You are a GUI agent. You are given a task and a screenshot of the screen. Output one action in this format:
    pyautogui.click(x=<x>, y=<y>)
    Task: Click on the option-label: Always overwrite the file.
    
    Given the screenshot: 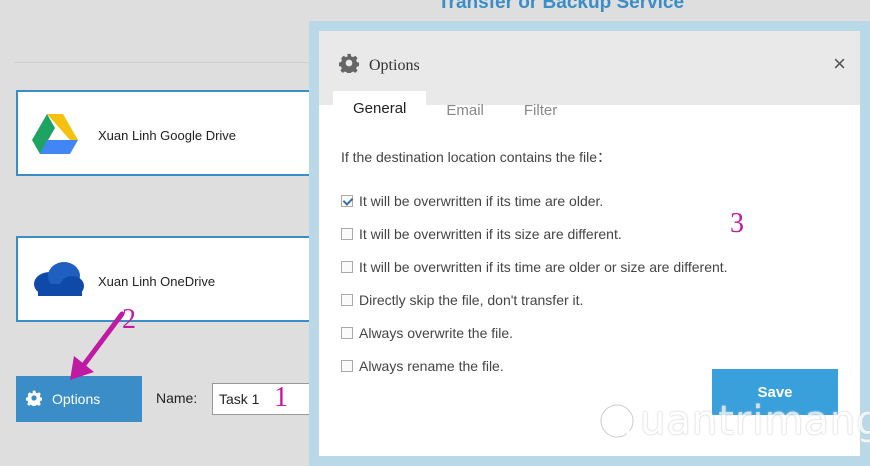 What is the action you would take?
    pyautogui.click(x=436, y=332)
    